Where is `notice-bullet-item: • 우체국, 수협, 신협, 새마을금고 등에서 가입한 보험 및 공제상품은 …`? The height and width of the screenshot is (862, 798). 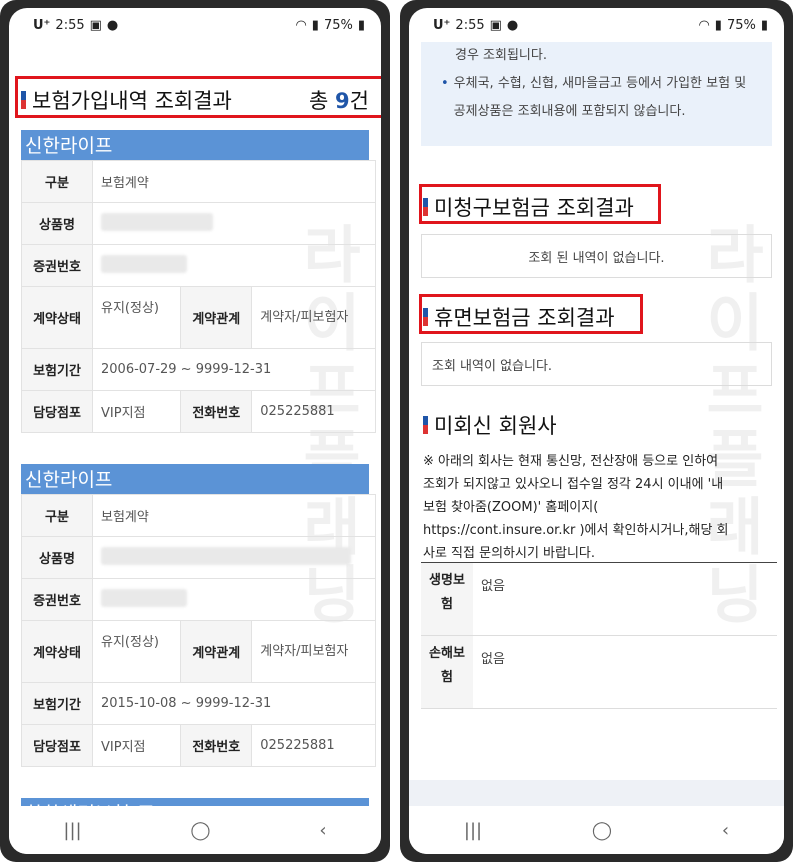
notice-bullet-item: • 우체국, 수협, 신협, 새마을금고 등에서 가입한 보험 및 공제상품은 … is located at coordinates (599, 98).